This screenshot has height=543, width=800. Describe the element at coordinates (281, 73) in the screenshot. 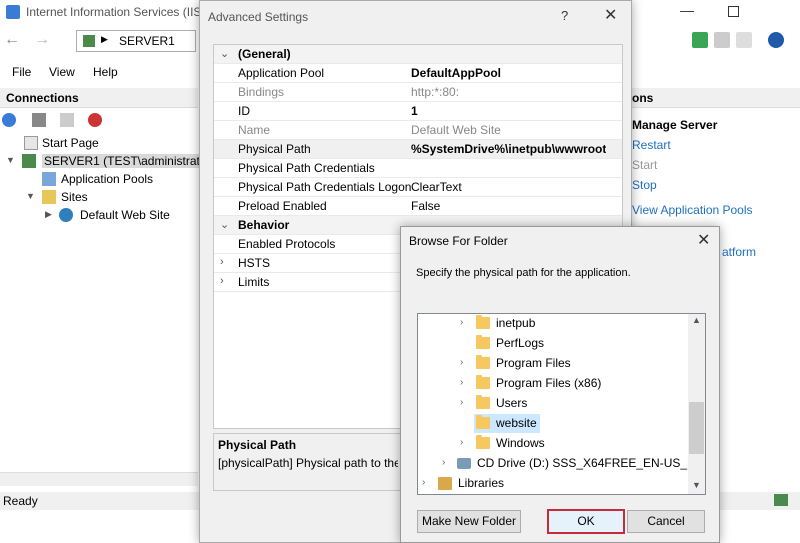

I see `grid-row-name: Application Pool` at that location.